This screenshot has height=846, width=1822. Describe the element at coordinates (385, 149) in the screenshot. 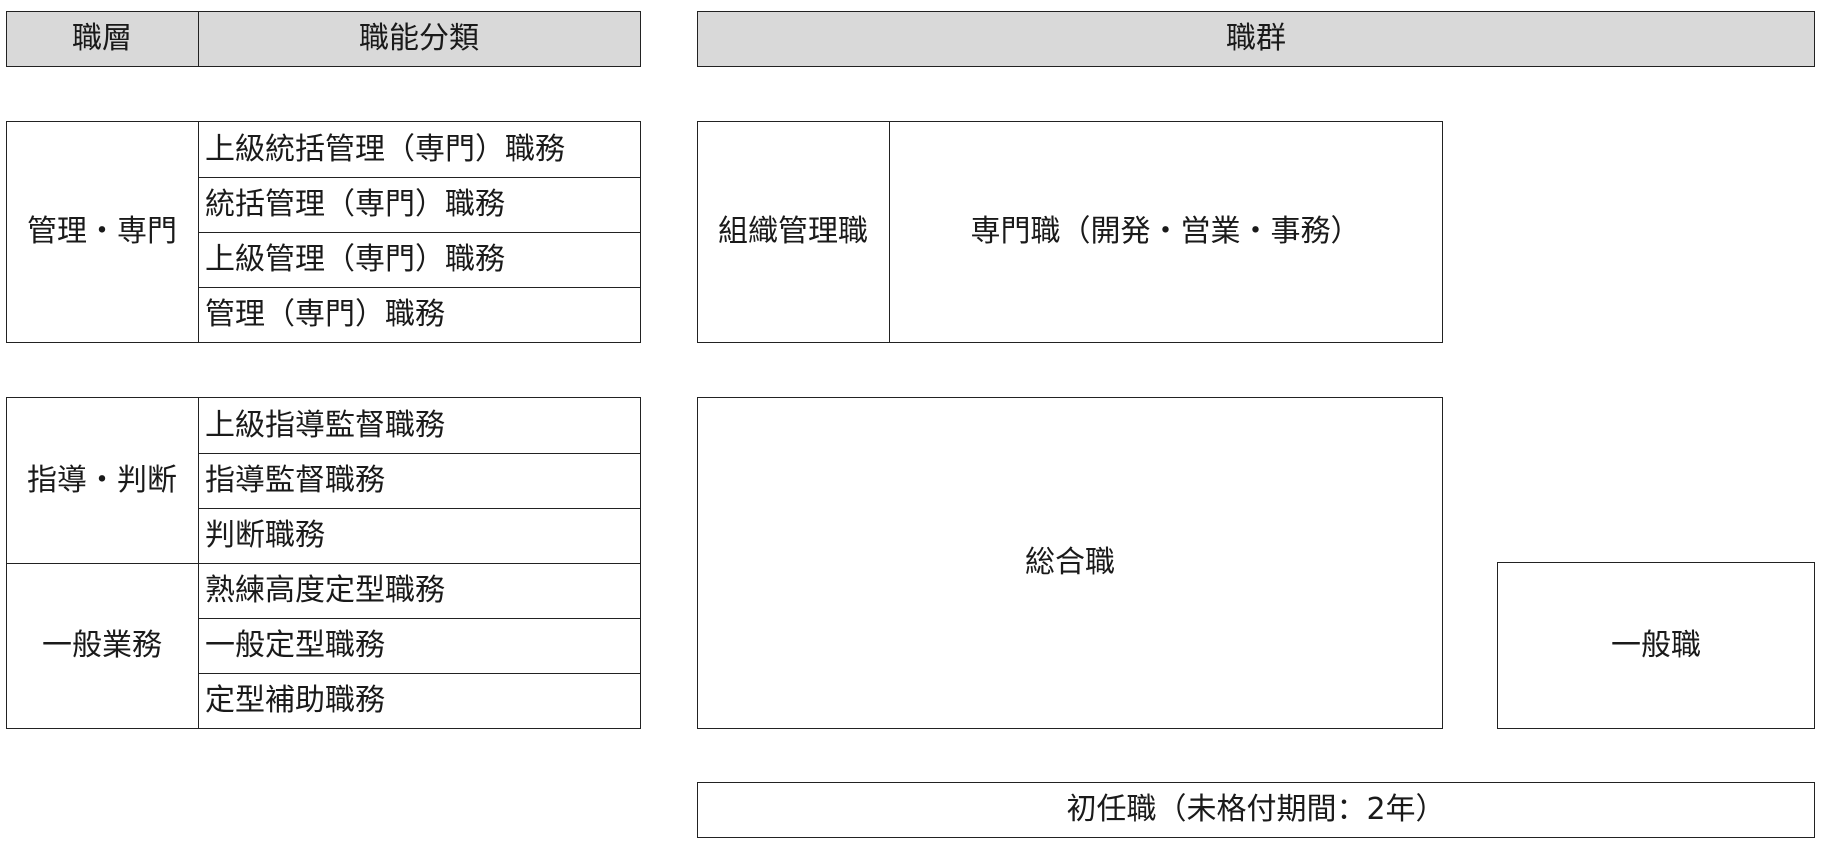

I see `duty-cell: 上級統括管理（専門）職務` at that location.